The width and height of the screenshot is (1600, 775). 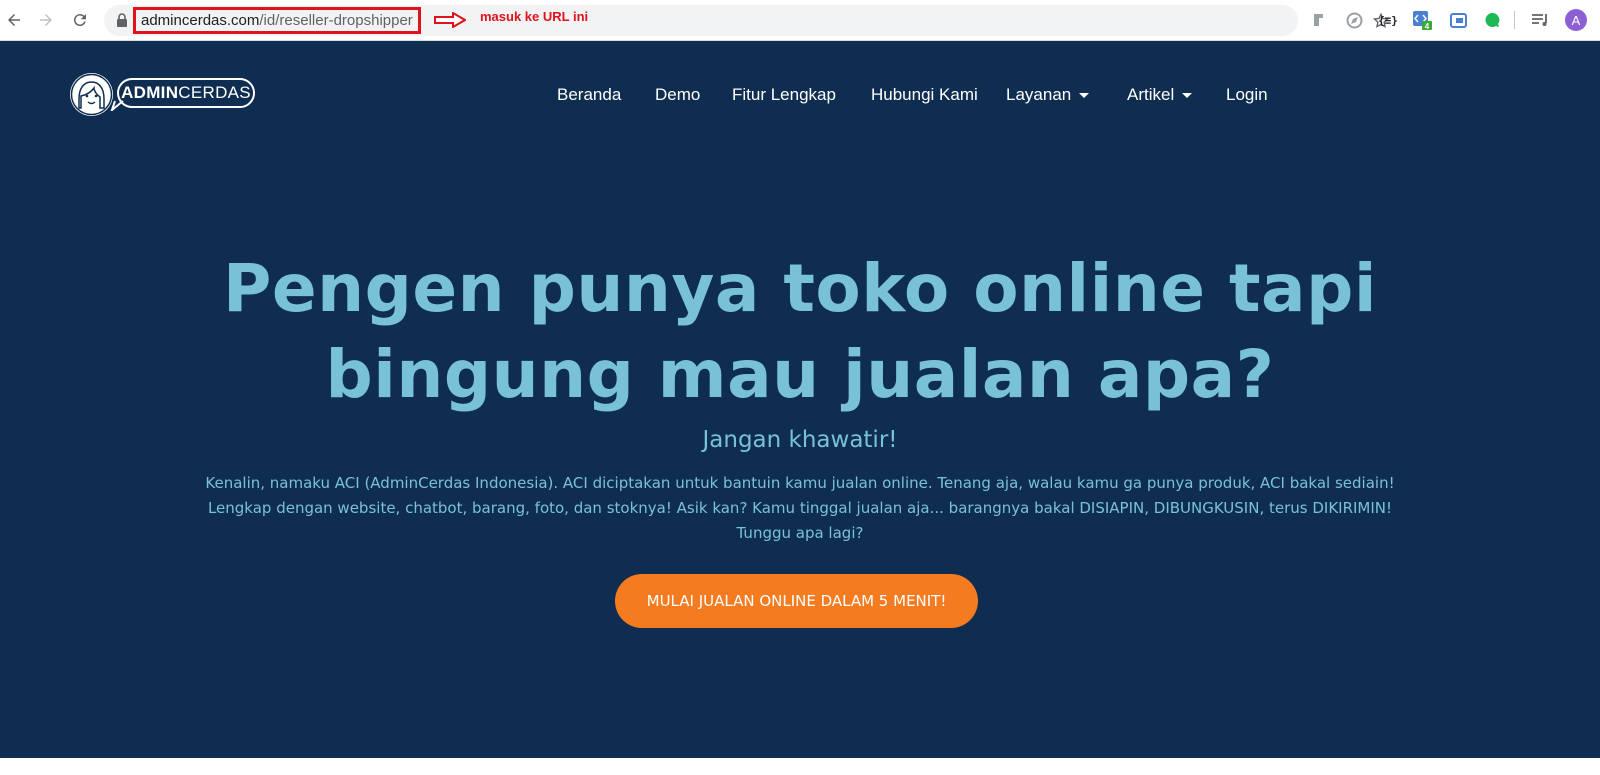 I want to click on compass-extension-button, so click(x=1354, y=20).